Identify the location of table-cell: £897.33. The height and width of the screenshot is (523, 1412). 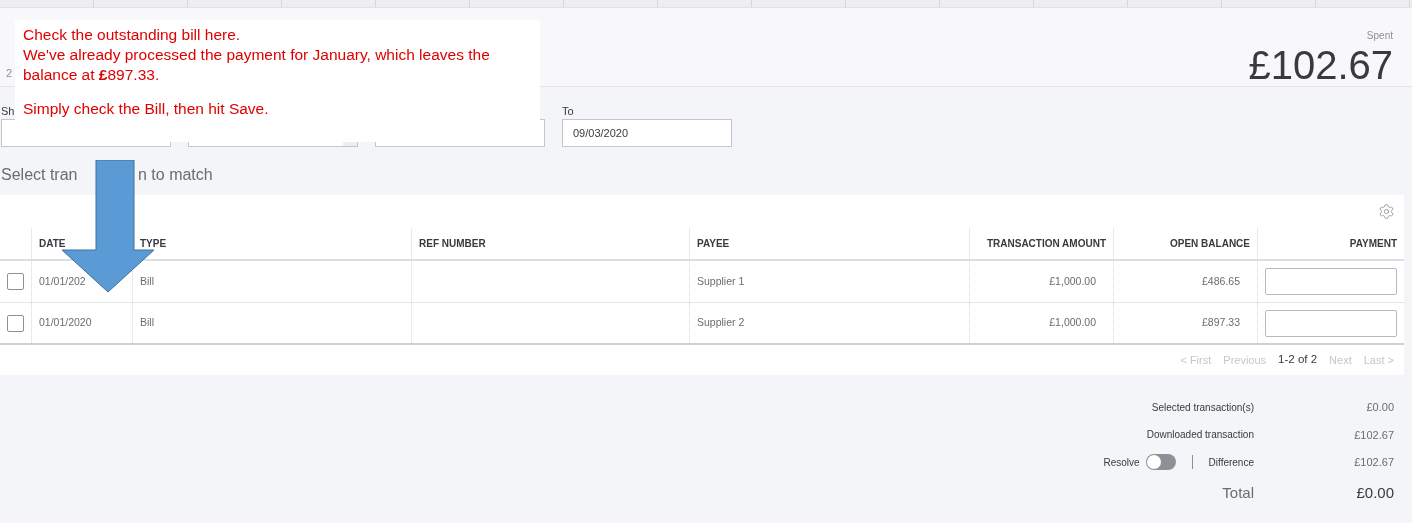
(1221, 323).